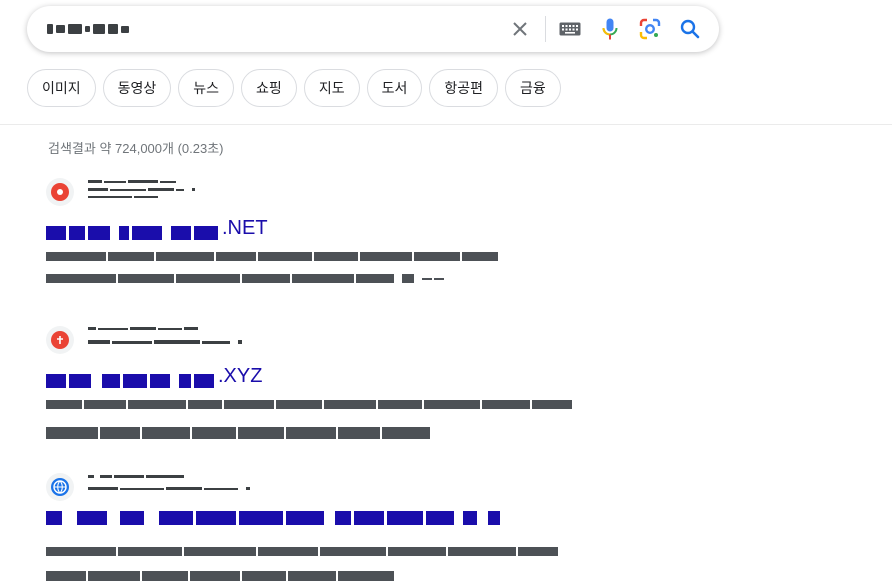  What do you see at coordinates (570, 29) in the screenshot?
I see `keyboard-icon` at bounding box center [570, 29].